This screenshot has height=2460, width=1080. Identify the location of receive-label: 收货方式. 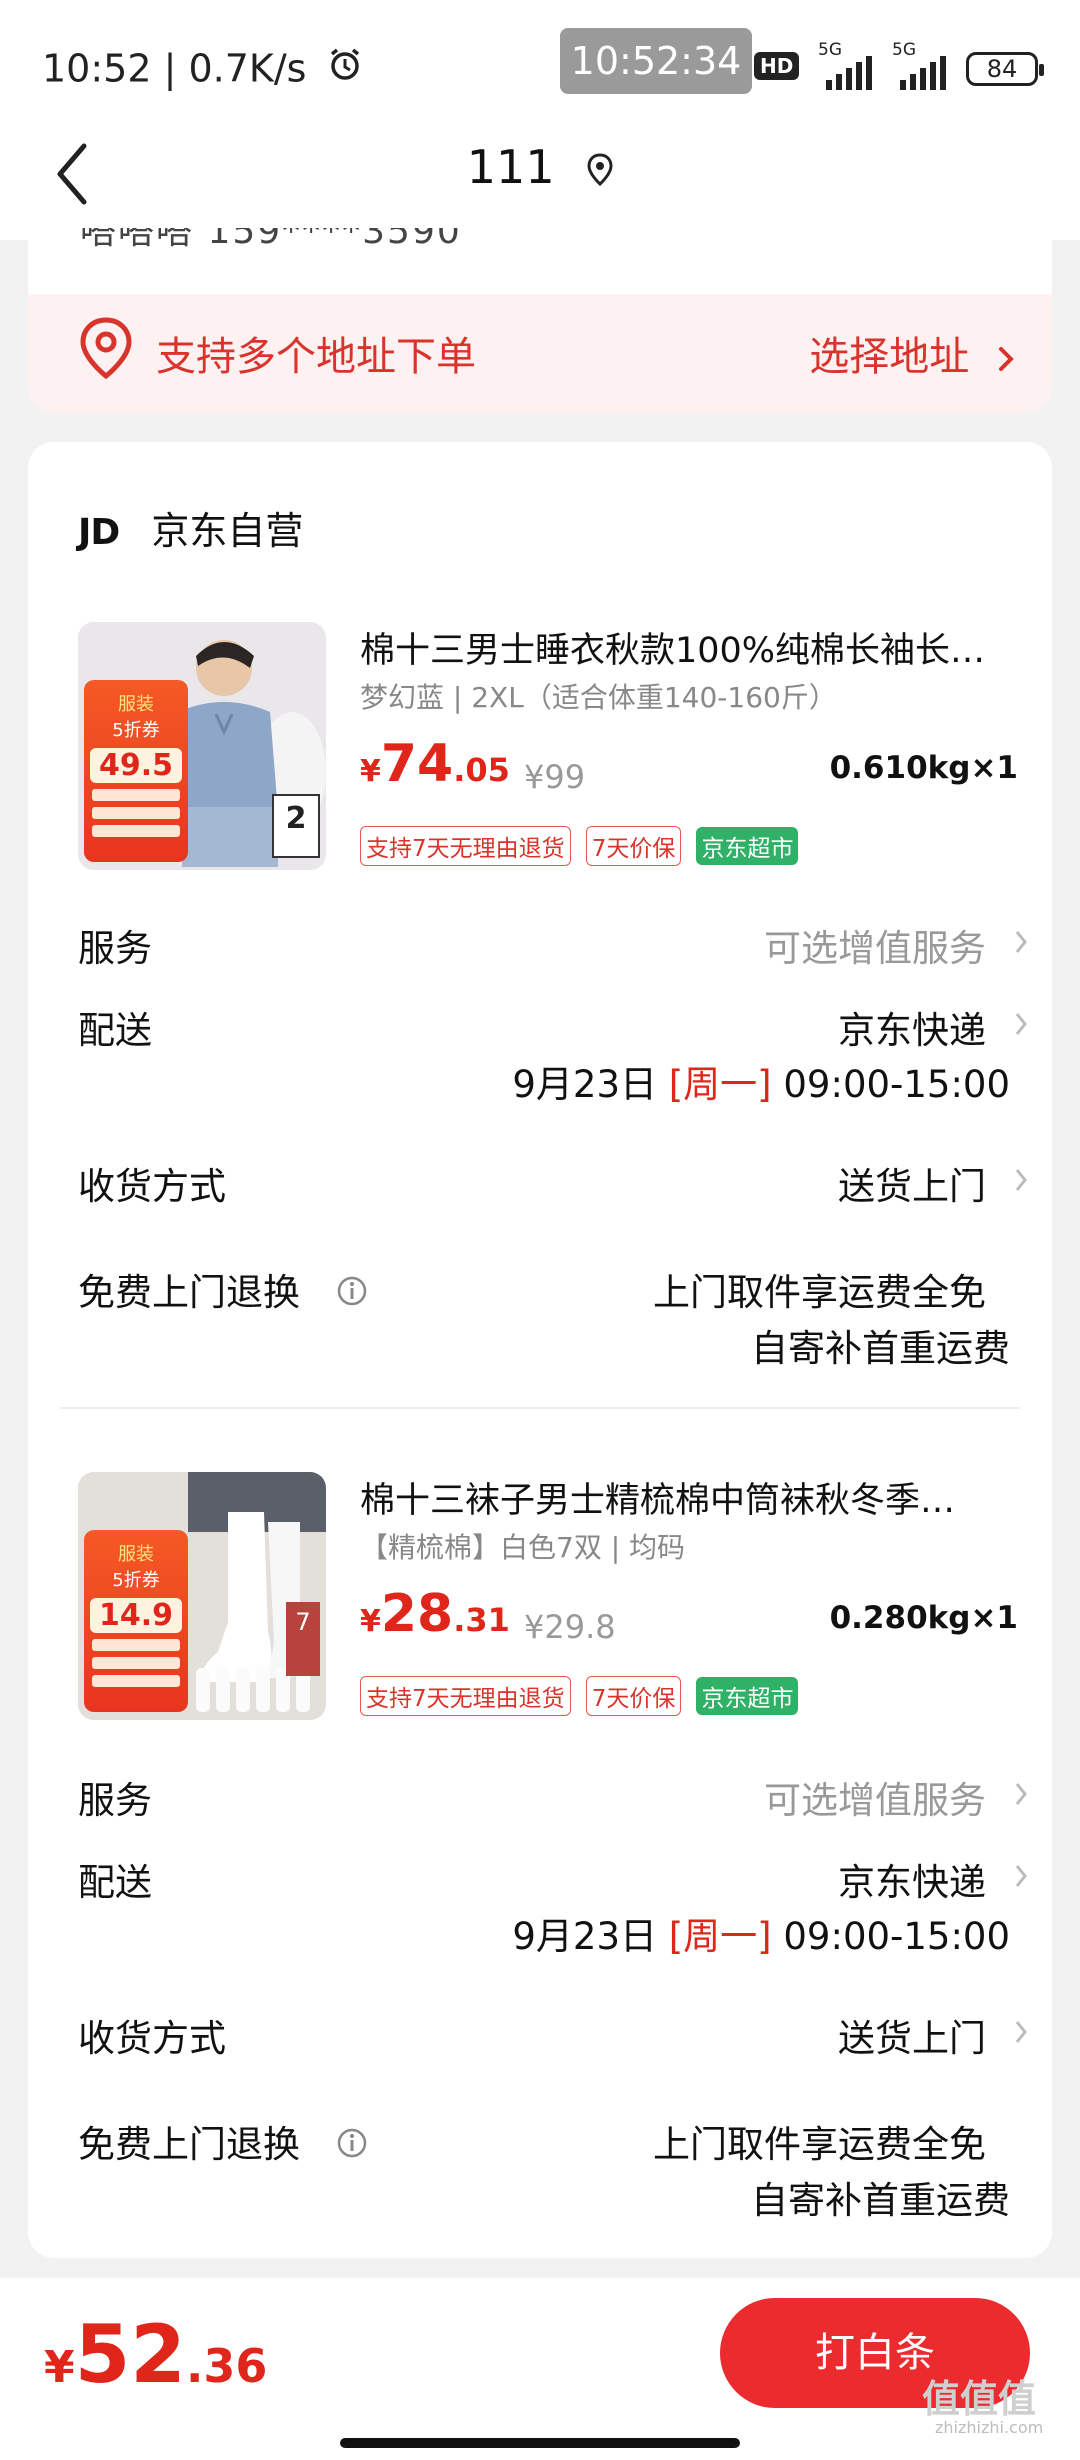
(152, 1186).